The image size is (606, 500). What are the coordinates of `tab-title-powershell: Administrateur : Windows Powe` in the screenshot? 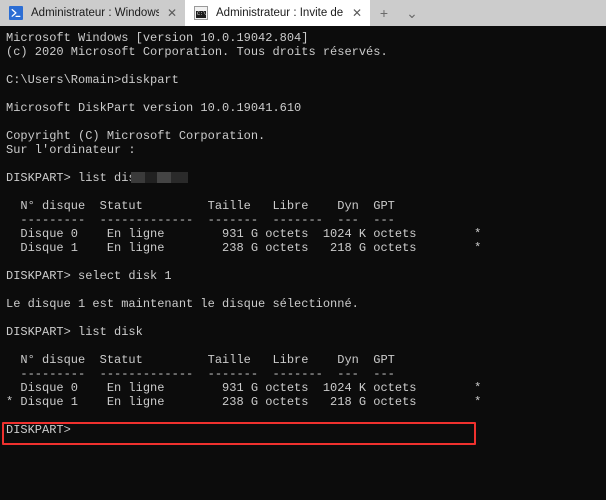 It's located at (95, 13).